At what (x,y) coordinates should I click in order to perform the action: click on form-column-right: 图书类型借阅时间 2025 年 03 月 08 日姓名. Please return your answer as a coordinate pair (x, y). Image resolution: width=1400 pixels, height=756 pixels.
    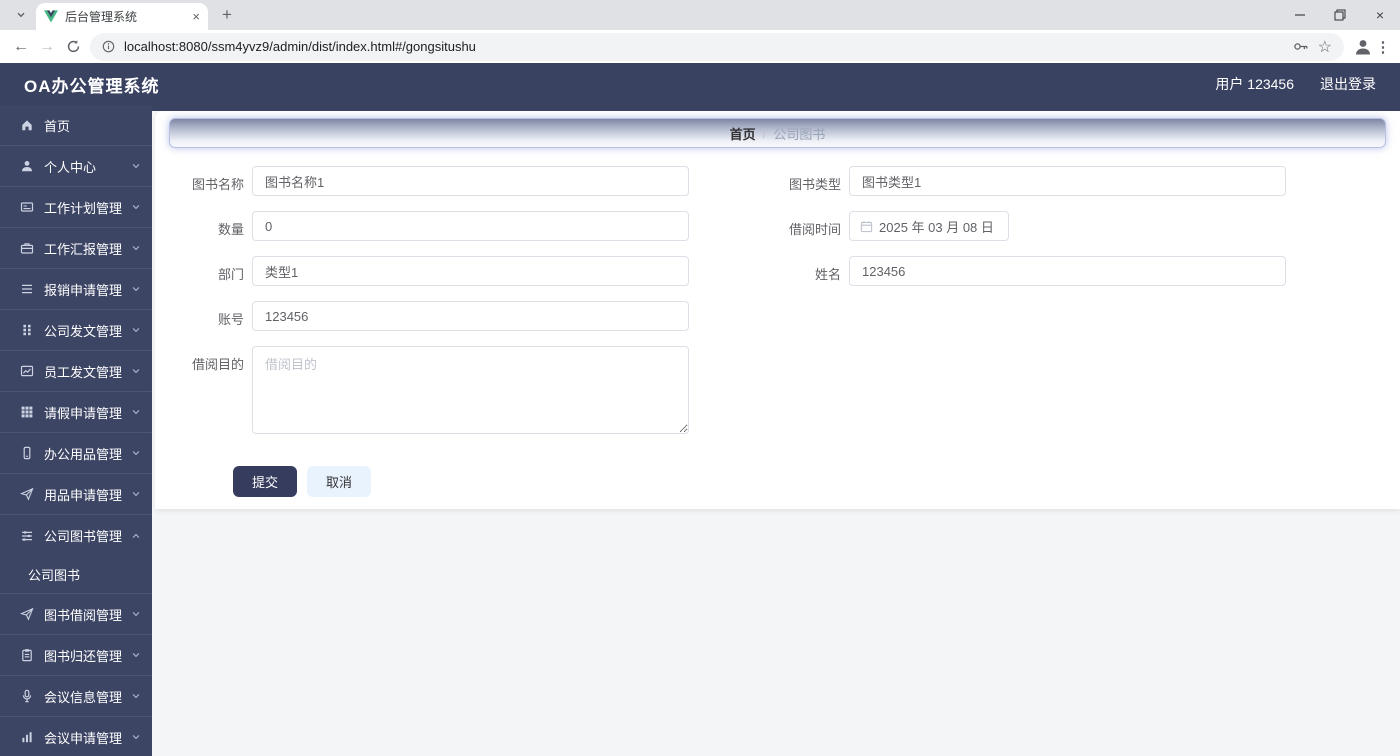
    Looking at the image, I should click on (1035, 307).